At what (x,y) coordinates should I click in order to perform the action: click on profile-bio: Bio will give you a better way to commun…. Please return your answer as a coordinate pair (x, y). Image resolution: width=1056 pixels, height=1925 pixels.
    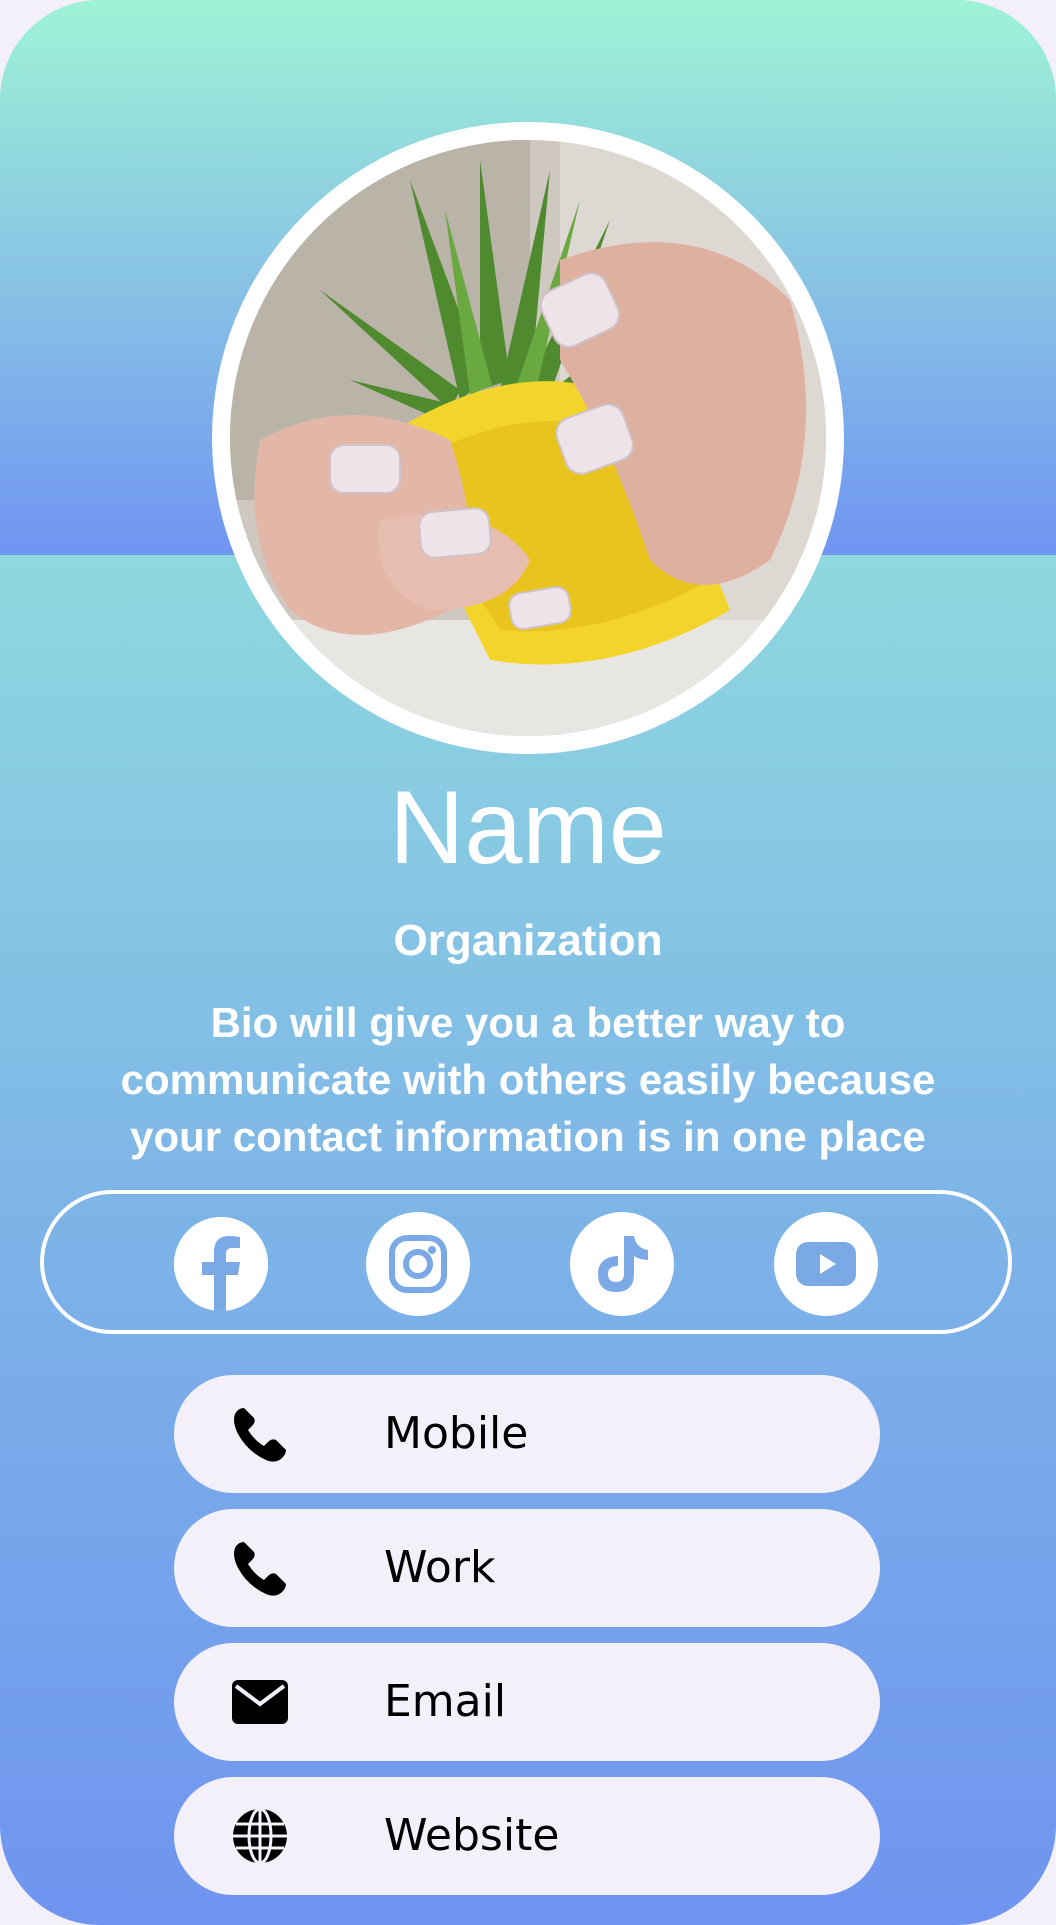
    Looking at the image, I should click on (528, 1079).